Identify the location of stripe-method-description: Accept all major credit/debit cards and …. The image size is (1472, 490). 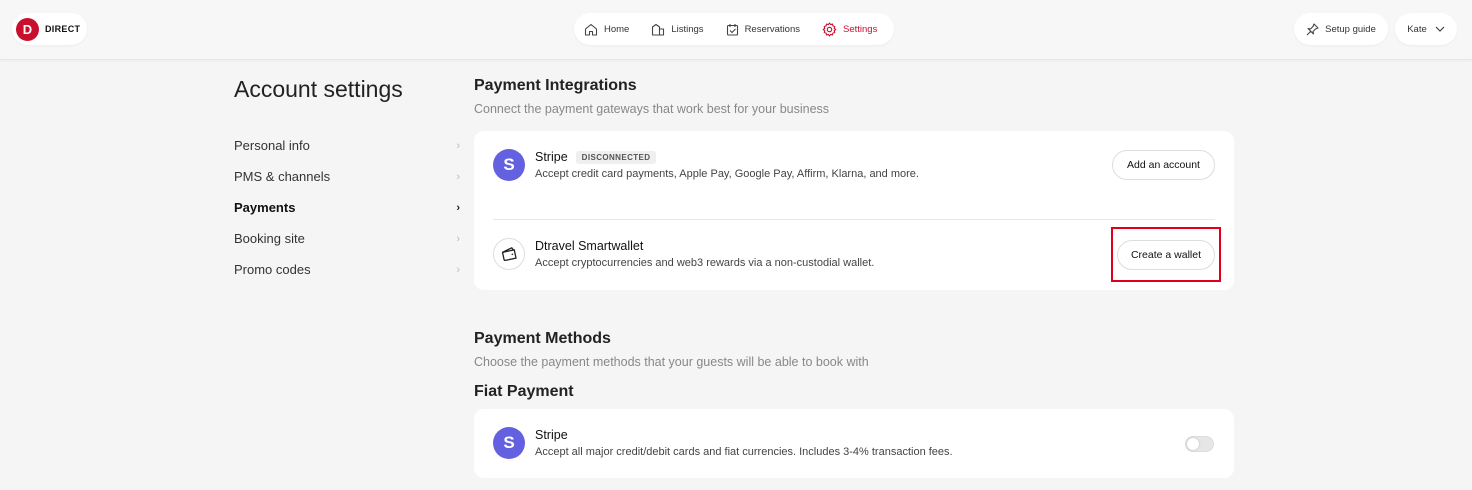
(744, 452).